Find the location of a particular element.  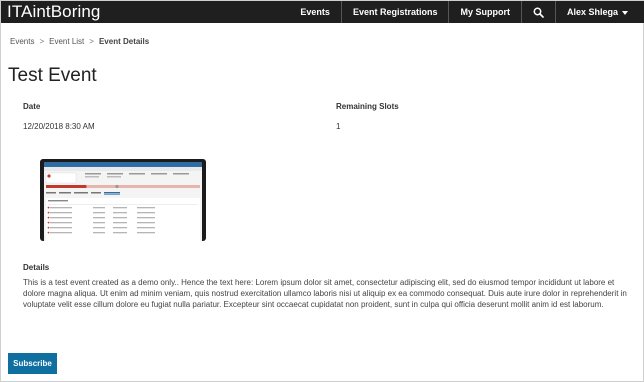

nav-item-event-registrations: Event Registrations is located at coordinates (394, 12).